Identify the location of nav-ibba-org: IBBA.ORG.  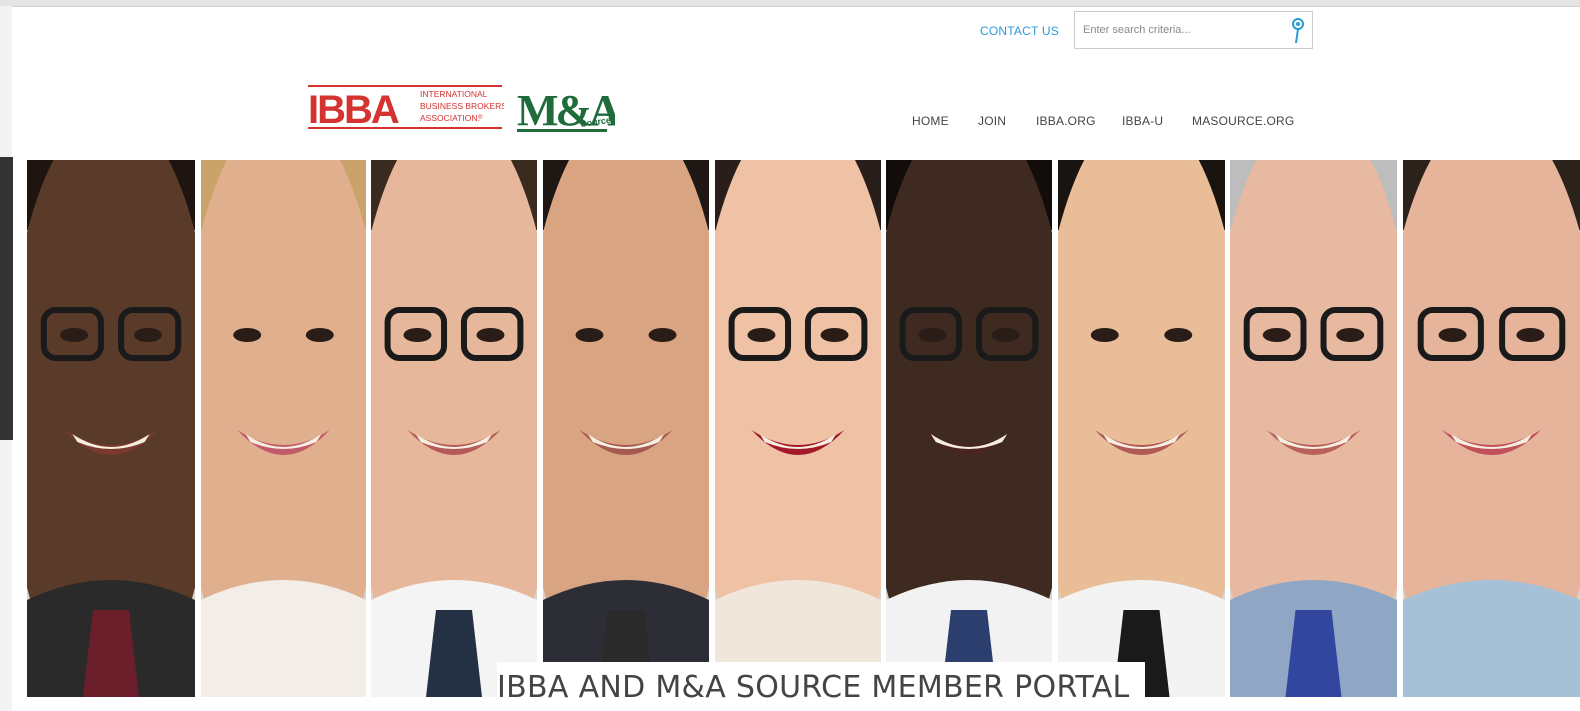
(1066, 121).